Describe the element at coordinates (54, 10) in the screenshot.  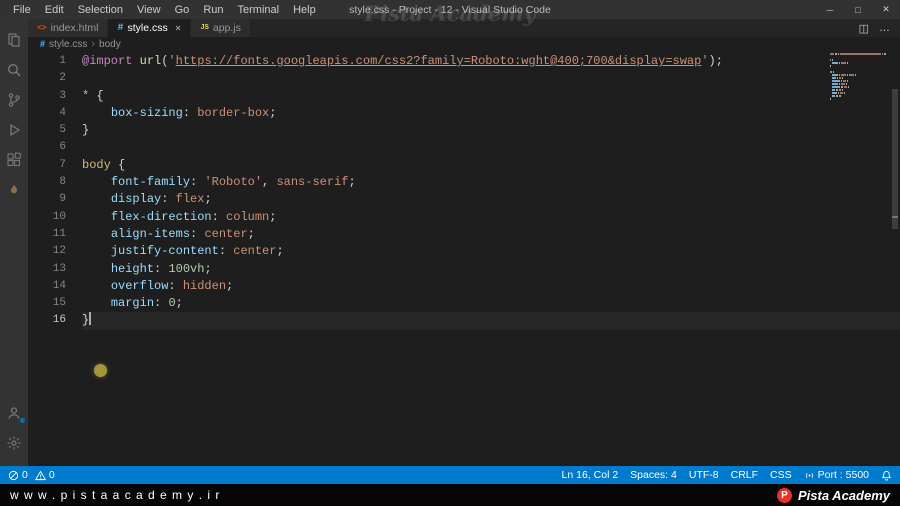
I see `menu-edit: Edit` at that location.